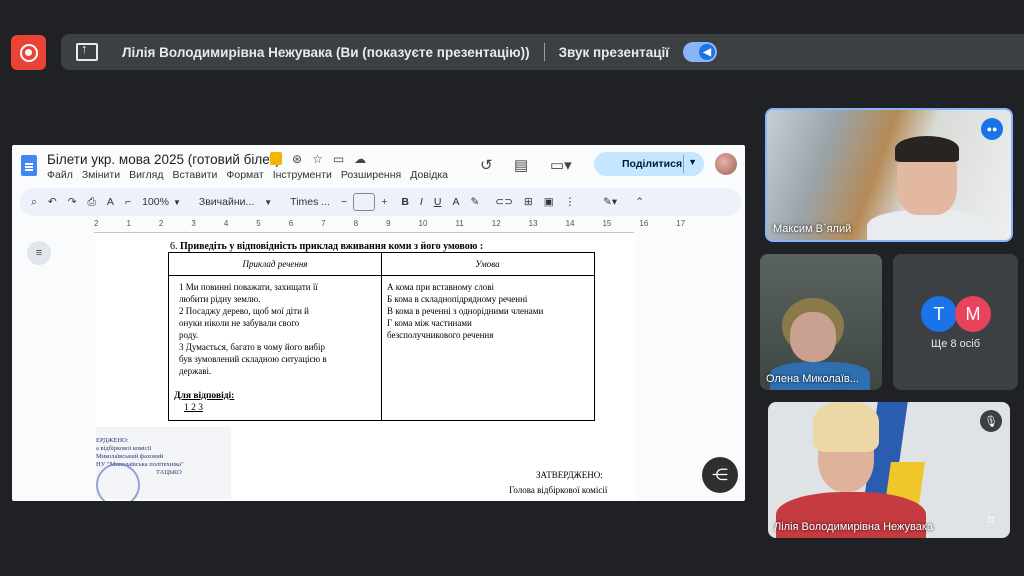 Image resolution: width=1024 pixels, height=576 pixels. What do you see at coordinates (384, 202) in the screenshot?
I see `increase-size-icon: +` at bounding box center [384, 202].